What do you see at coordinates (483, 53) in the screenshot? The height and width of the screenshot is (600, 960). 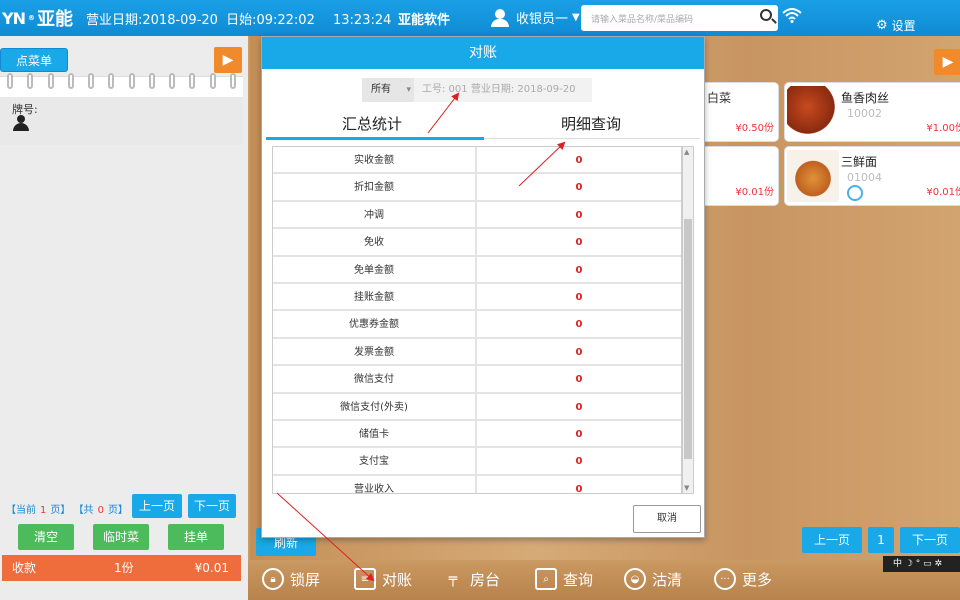 I see `dialog-title: 对账` at bounding box center [483, 53].